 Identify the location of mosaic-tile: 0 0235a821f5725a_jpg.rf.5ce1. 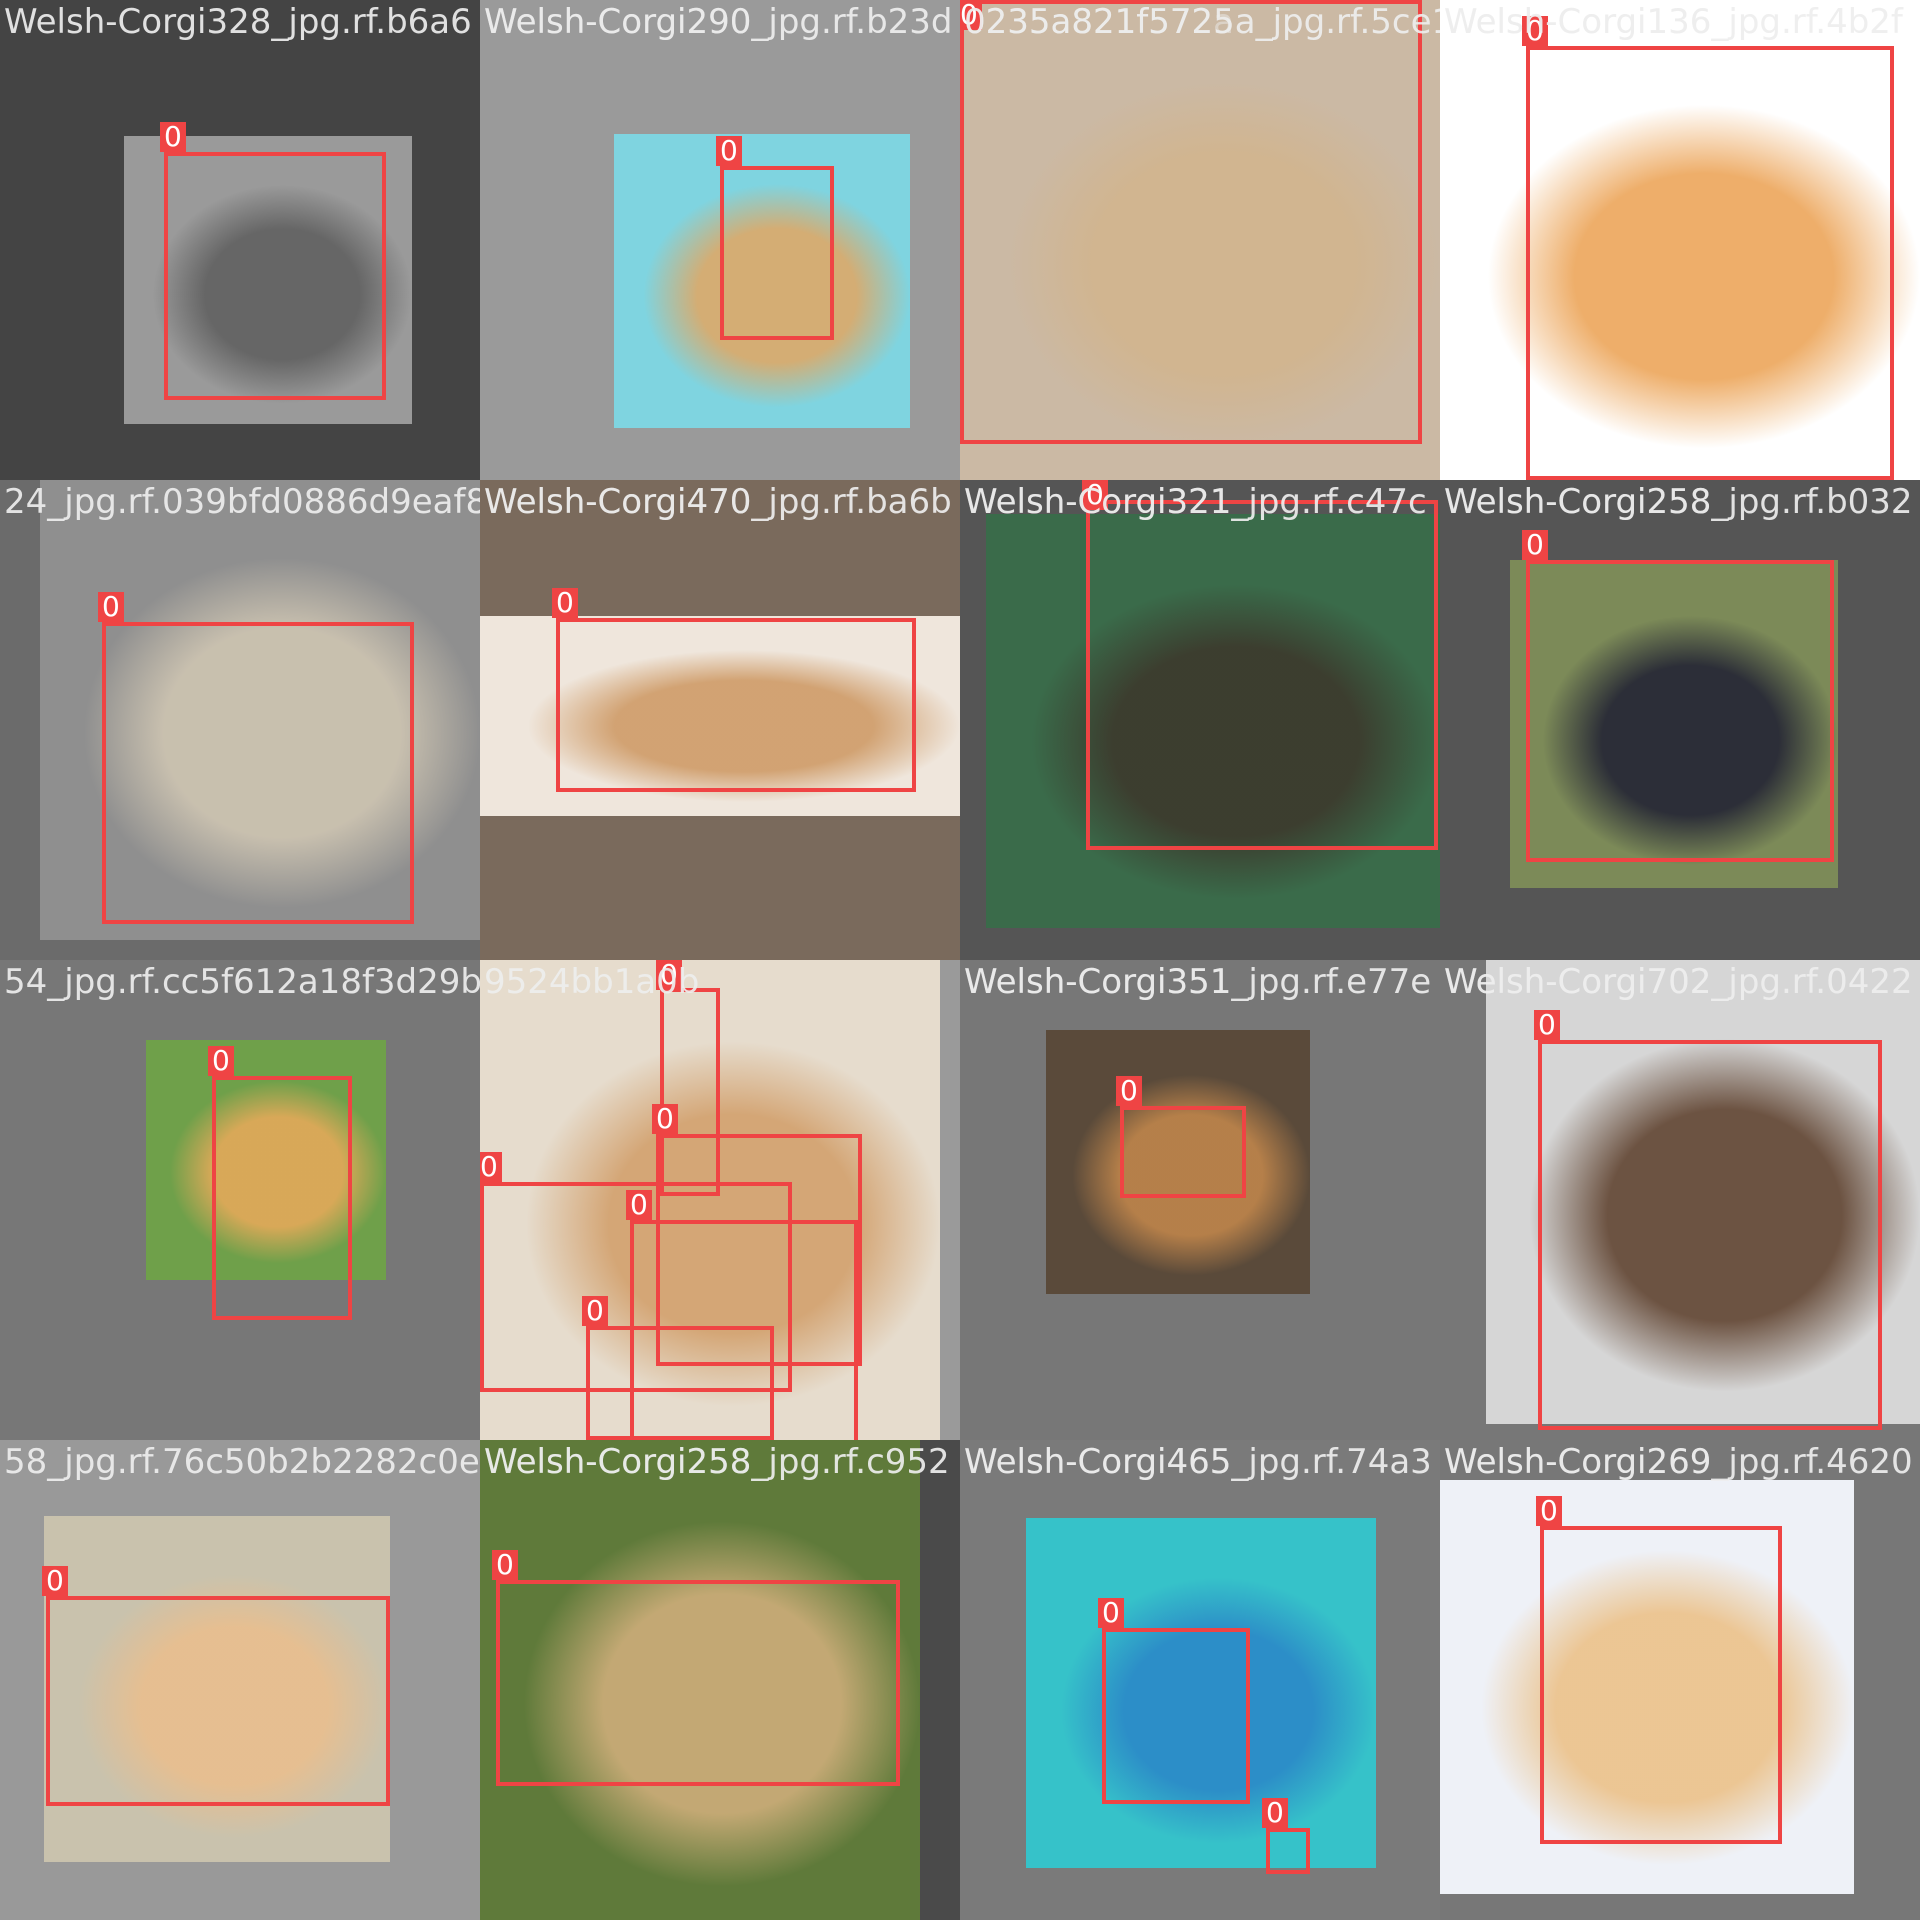
(1200, 240).